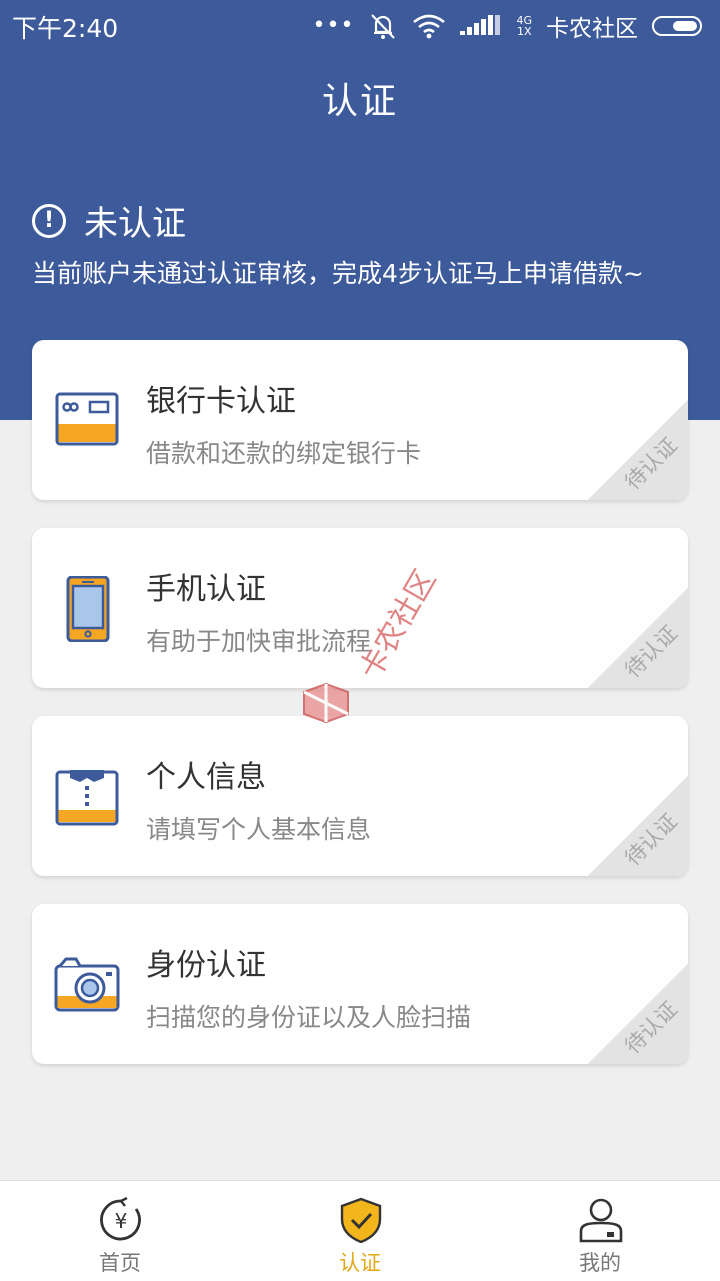 The width and height of the screenshot is (720, 1281). I want to click on watermark-logo-icon, so click(326, 703).